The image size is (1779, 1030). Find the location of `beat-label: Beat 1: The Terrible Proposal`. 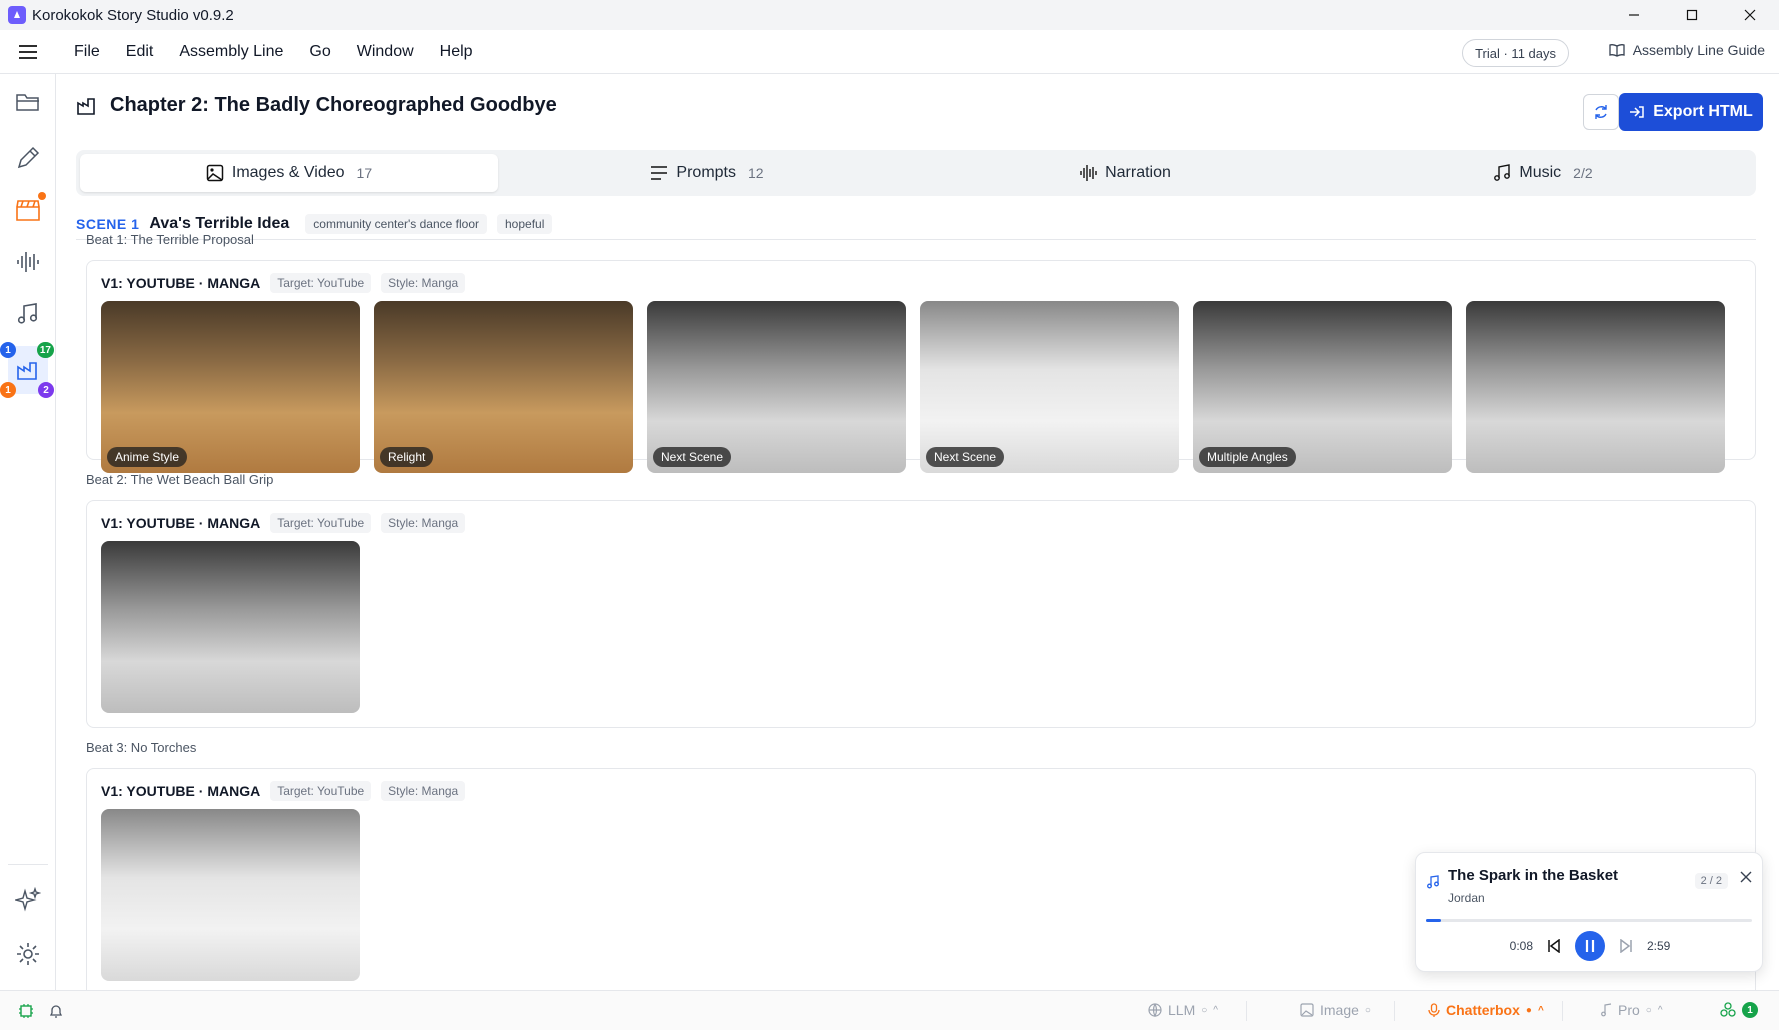

beat-label: Beat 1: The Terrible Proposal is located at coordinates (170, 239).